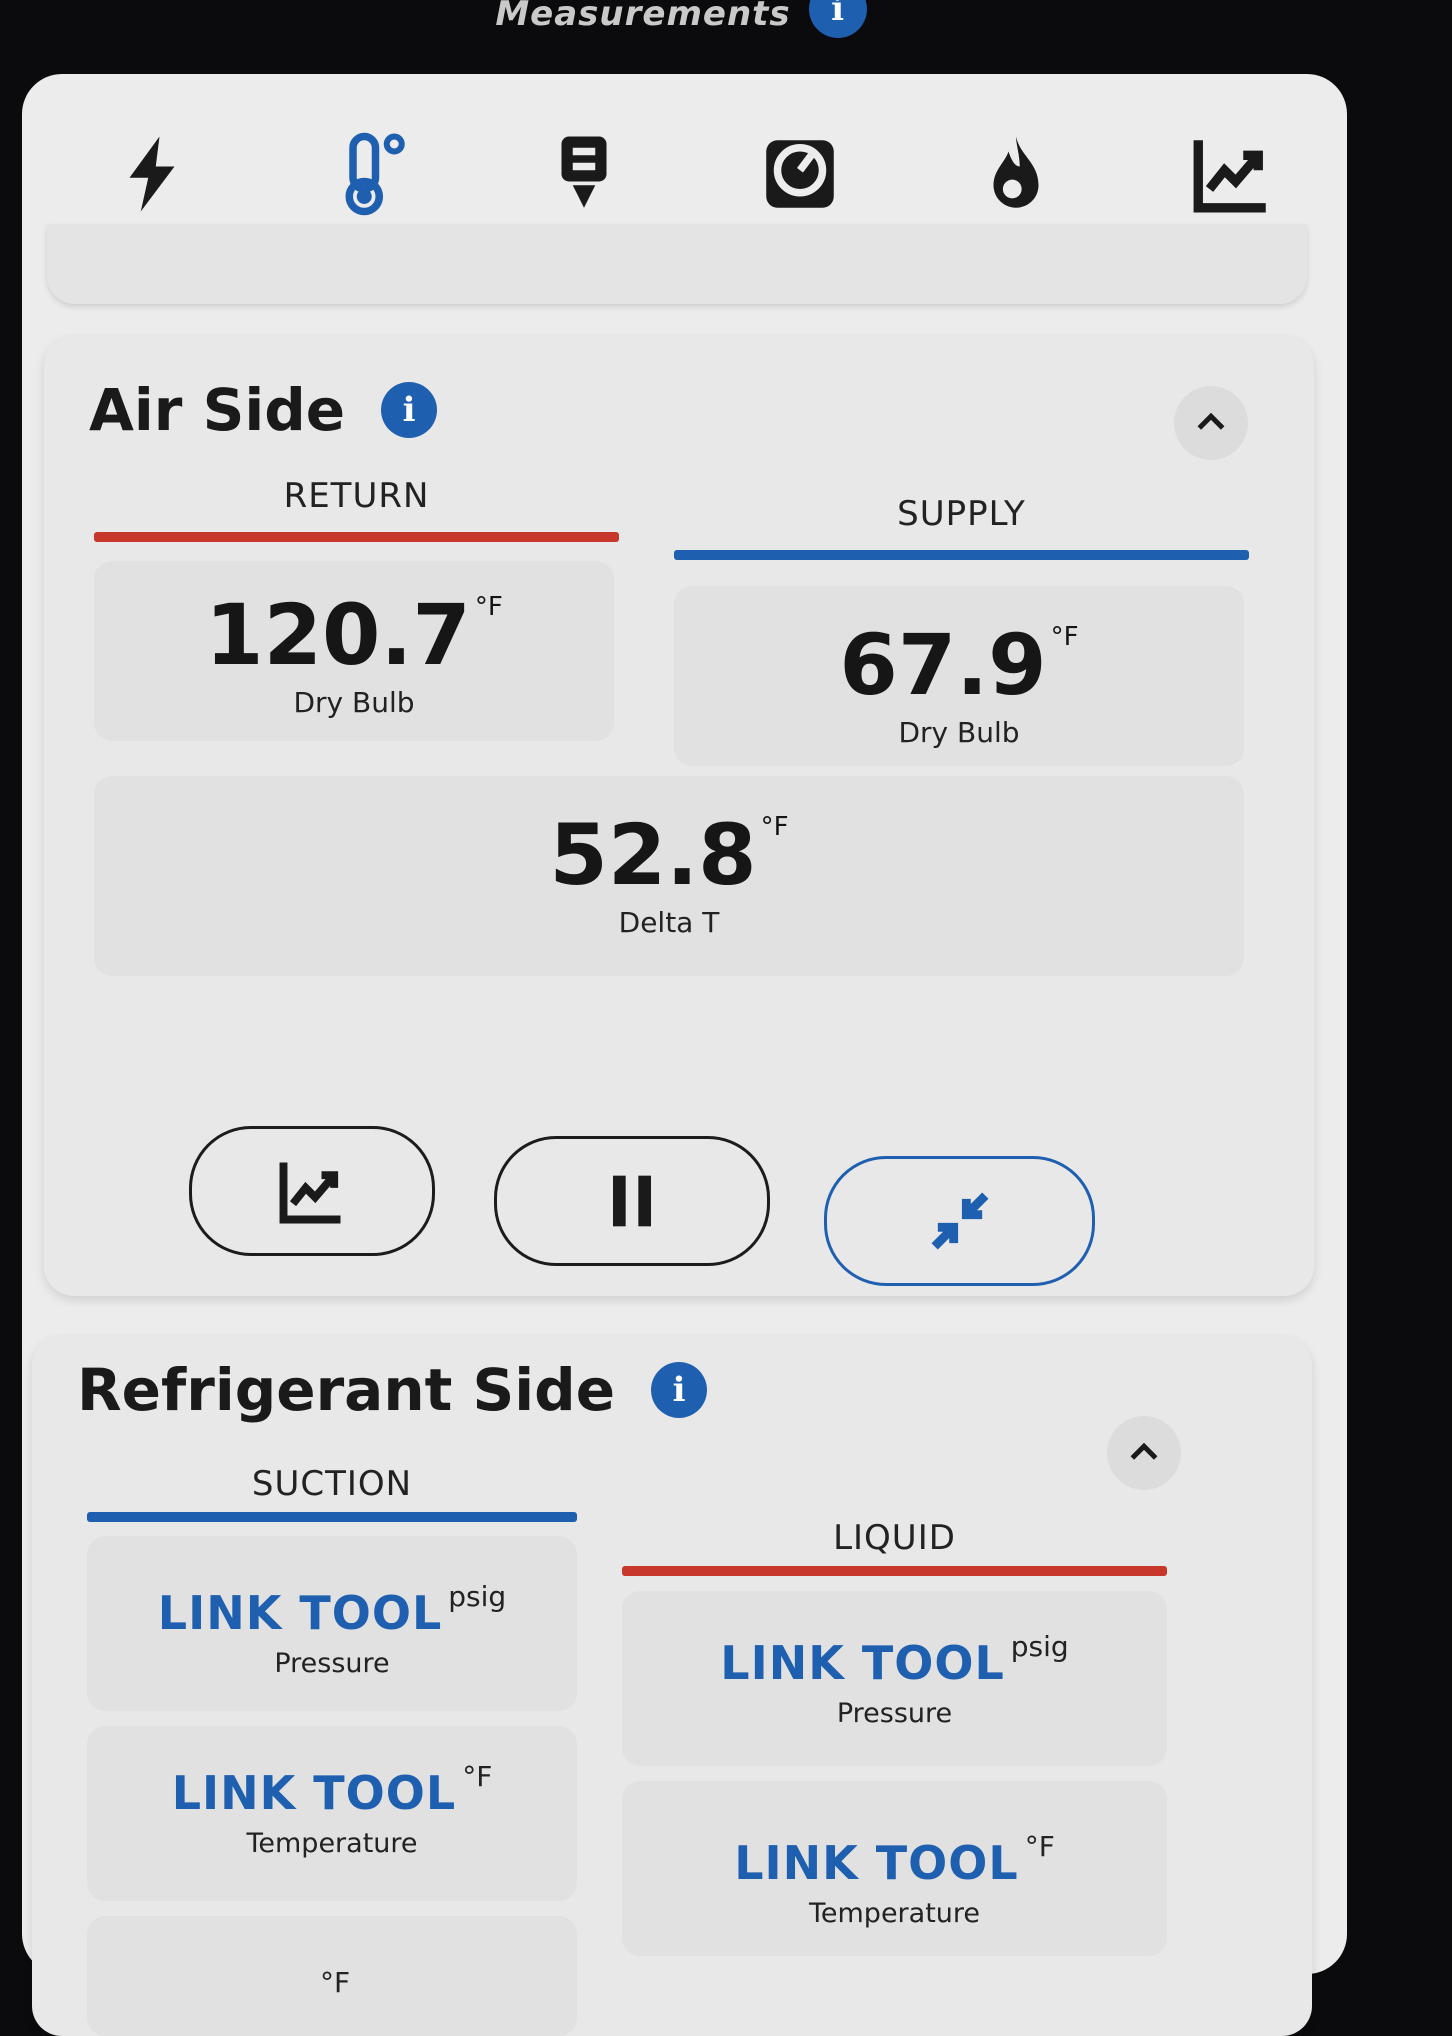 Image resolution: width=1452 pixels, height=2036 pixels. I want to click on chart-tab, so click(1232, 174).